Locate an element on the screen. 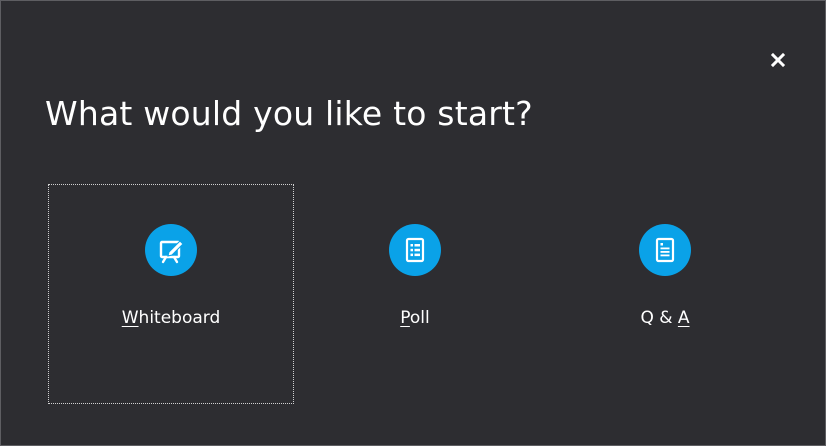  whiteboard-option: Whiteboard is located at coordinates (171, 294).